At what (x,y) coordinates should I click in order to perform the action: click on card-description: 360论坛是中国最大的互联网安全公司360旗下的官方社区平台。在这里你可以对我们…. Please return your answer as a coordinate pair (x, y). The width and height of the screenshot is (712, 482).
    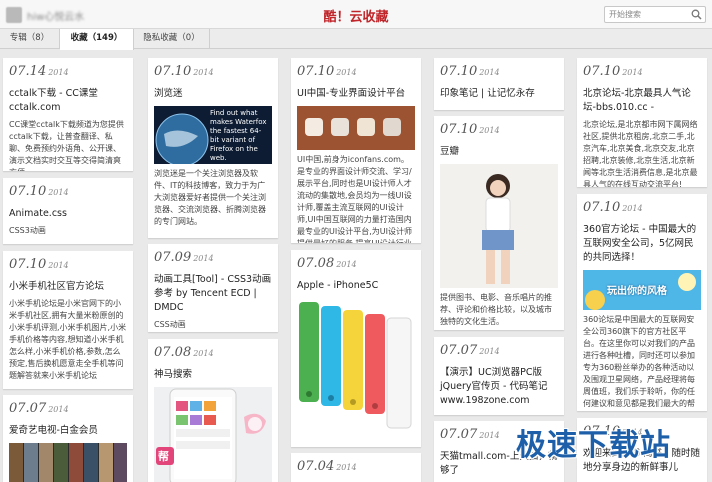
    Looking at the image, I should click on (639, 361).